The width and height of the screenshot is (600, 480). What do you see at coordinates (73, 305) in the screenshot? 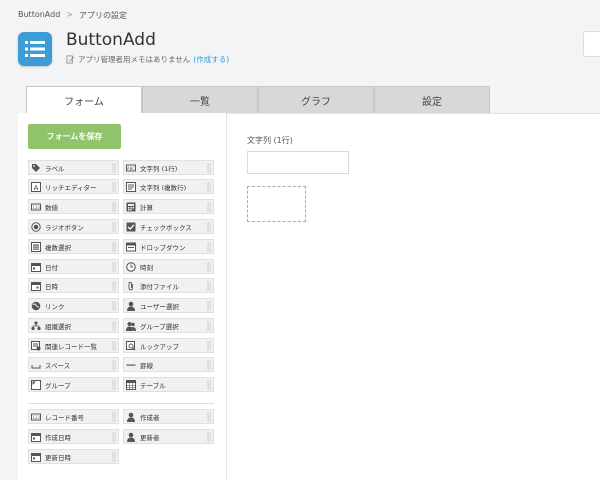
I see `palette-field-link: リンク` at bounding box center [73, 305].